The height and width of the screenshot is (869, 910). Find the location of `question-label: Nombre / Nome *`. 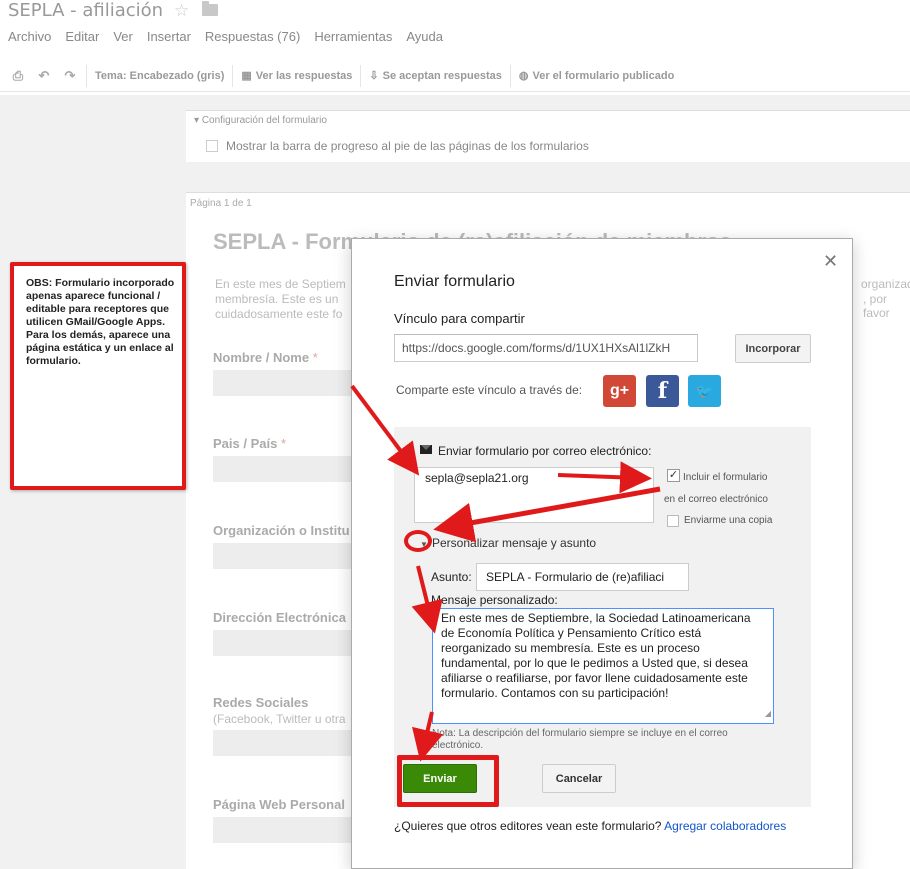

question-label: Nombre / Nome * is located at coordinates (265, 357).